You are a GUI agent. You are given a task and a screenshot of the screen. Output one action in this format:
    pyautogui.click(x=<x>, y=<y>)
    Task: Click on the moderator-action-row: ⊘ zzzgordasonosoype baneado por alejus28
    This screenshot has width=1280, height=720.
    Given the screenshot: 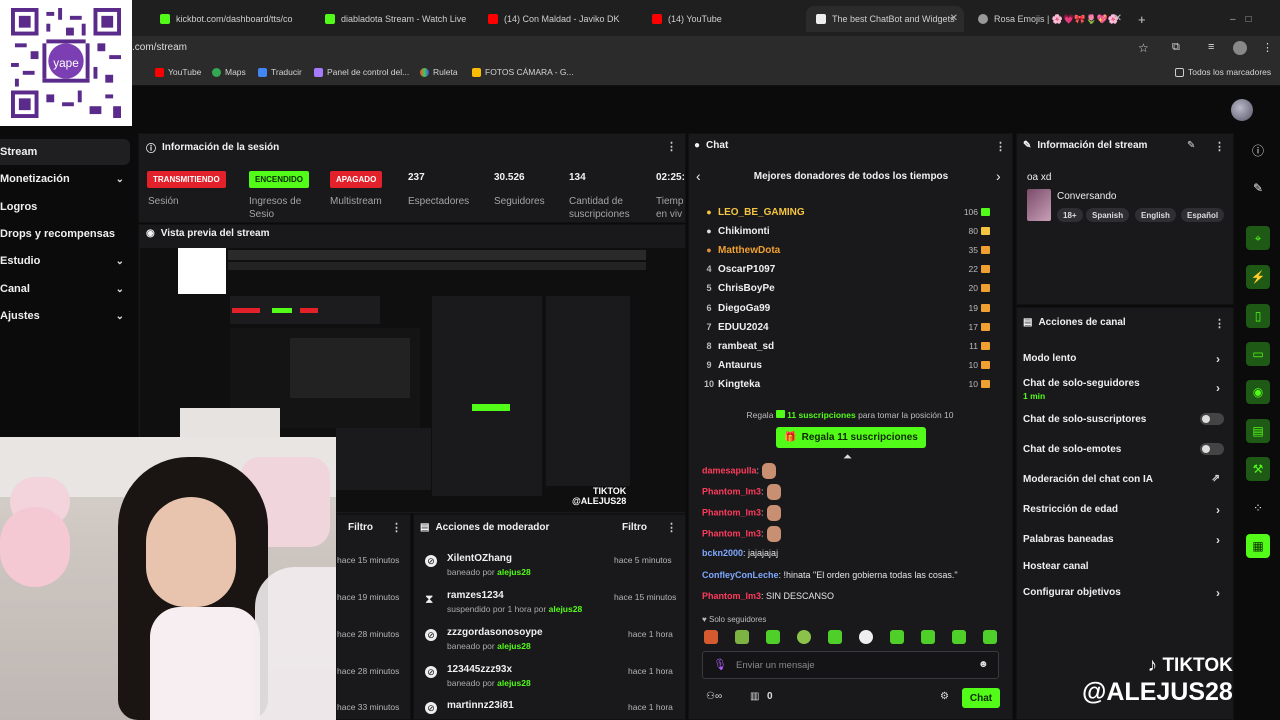 What is the action you would take?
    pyautogui.click(x=484, y=639)
    